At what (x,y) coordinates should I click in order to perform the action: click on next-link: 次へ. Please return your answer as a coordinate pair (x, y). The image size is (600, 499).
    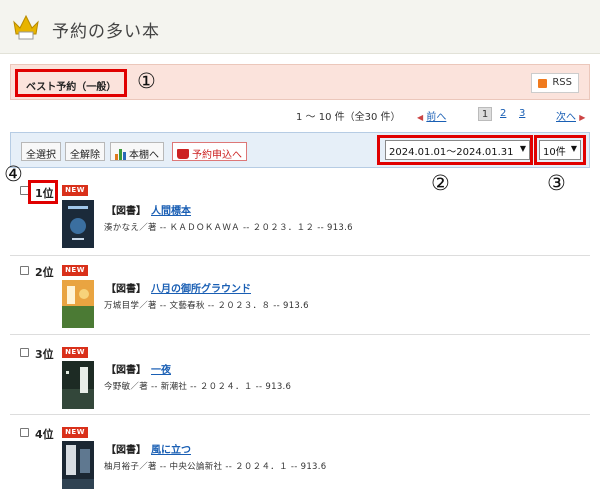
    Looking at the image, I should click on (566, 117).